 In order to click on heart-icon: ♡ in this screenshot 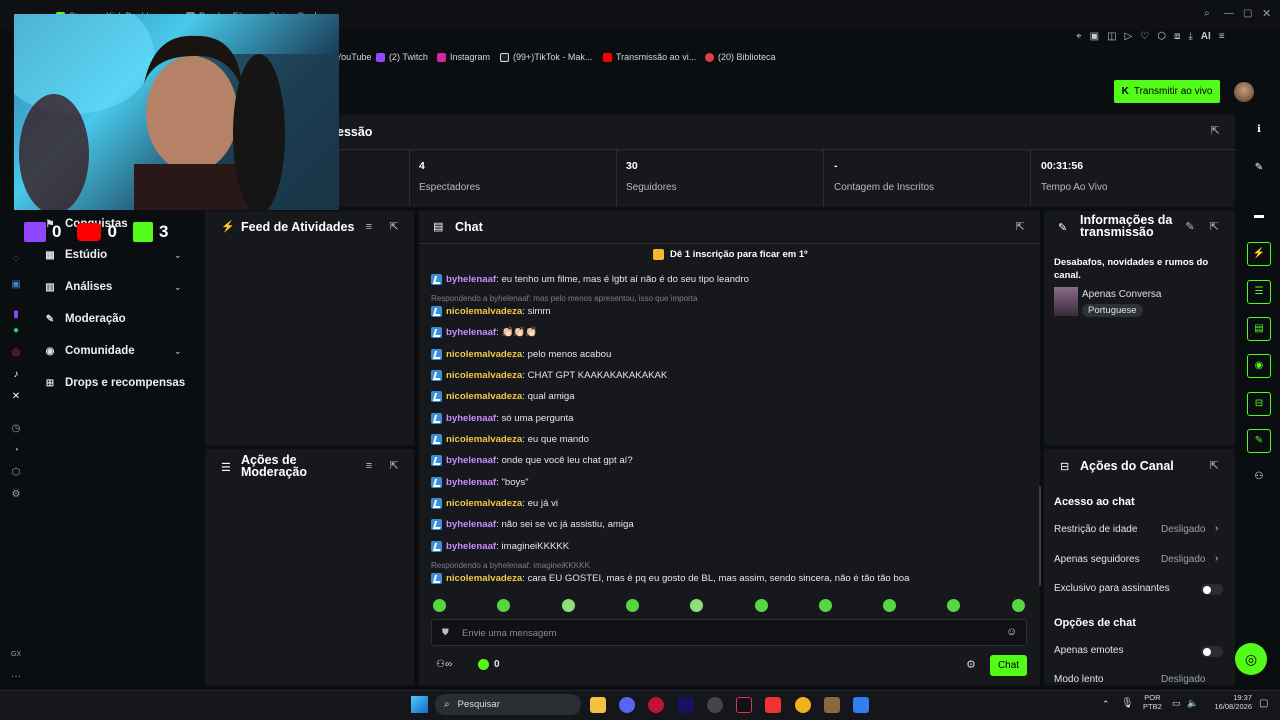, I will do `click(1144, 39)`.